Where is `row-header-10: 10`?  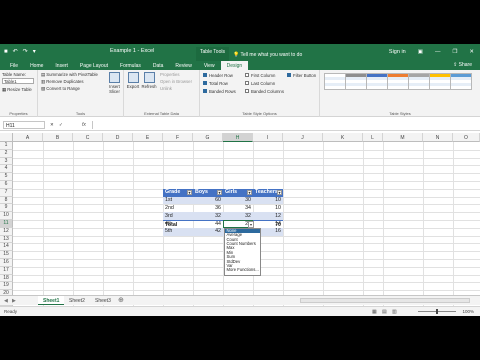 row-header-10: 10 is located at coordinates (6, 216).